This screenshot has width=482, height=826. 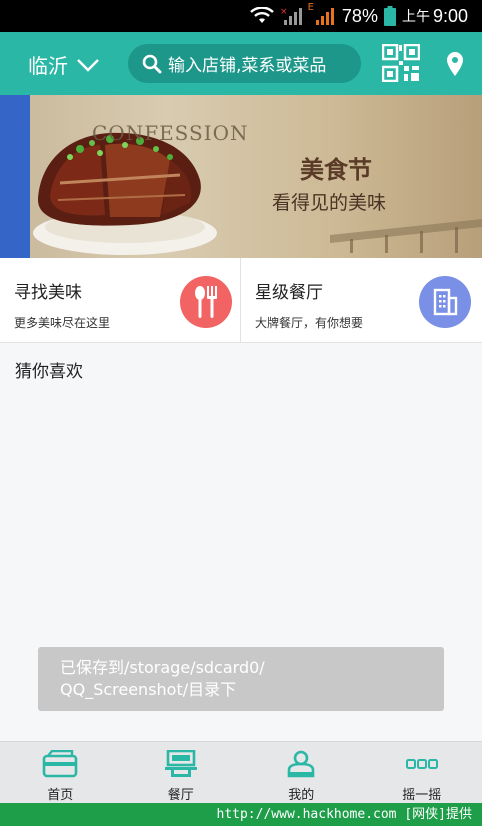 What do you see at coordinates (49, 372) in the screenshot?
I see `recommendations-heading: 猜你喜欢` at bounding box center [49, 372].